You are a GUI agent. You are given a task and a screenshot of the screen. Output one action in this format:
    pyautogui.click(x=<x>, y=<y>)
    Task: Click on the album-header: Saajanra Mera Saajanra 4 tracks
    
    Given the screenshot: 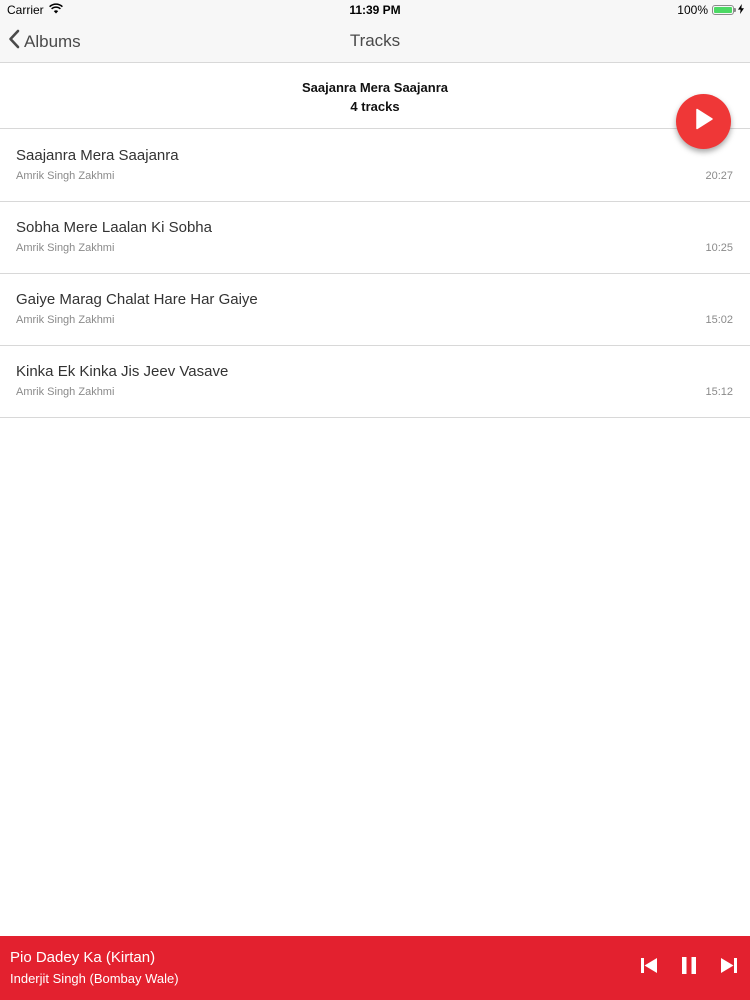 What is the action you would take?
    pyautogui.click(x=375, y=96)
    